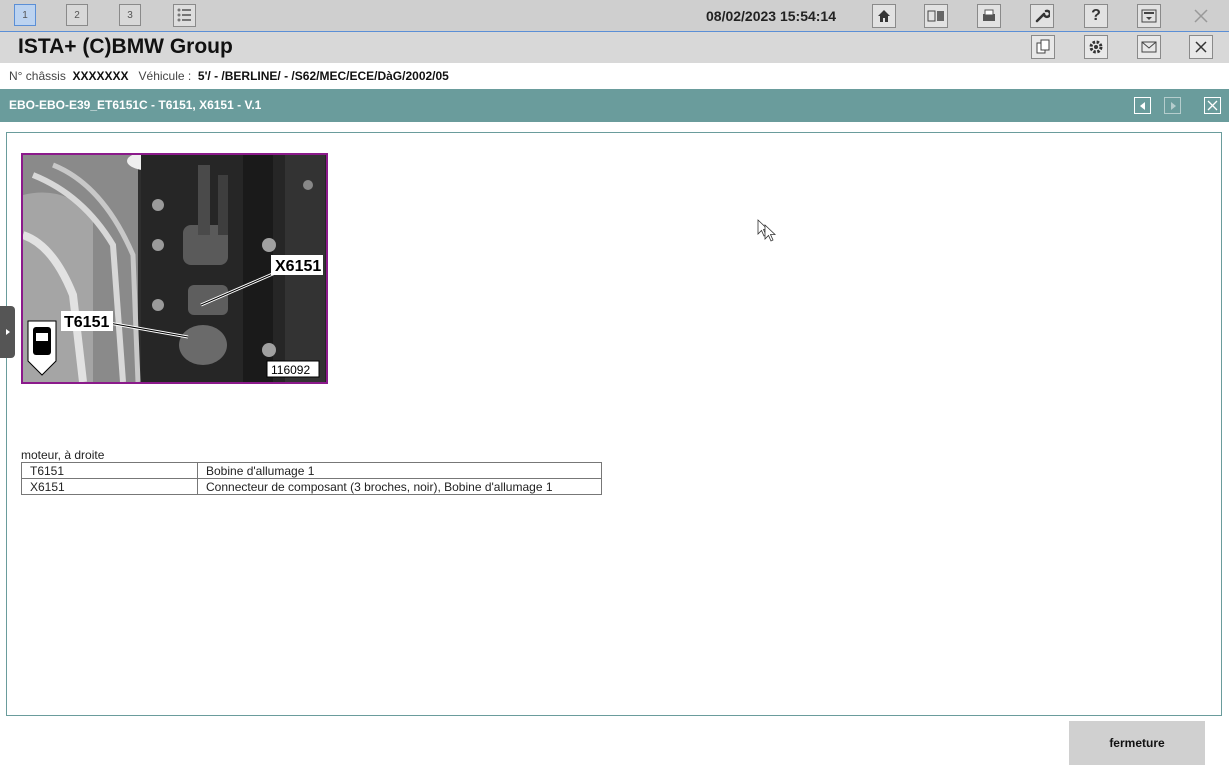 Image resolution: width=1229 pixels, height=765 pixels. Describe the element at coordinates (25, 15) in the screenshot. I see `tab-1: 1` at that location.